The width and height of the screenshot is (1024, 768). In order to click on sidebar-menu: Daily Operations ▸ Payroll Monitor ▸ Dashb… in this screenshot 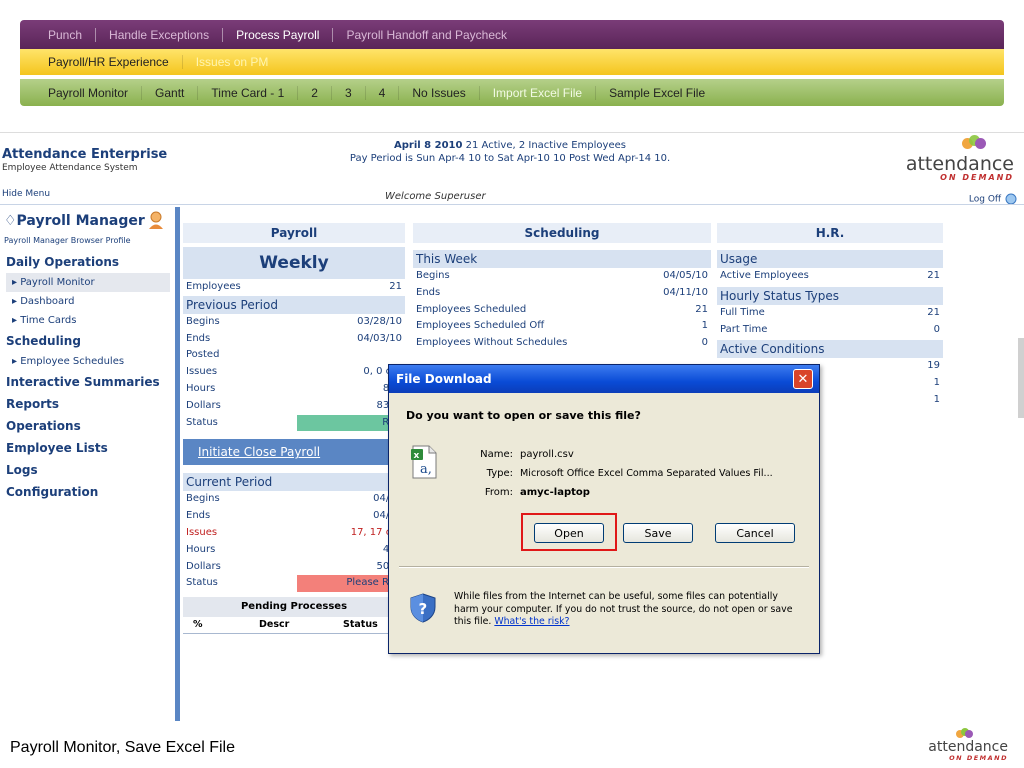, I will do `click(88, 377)`.